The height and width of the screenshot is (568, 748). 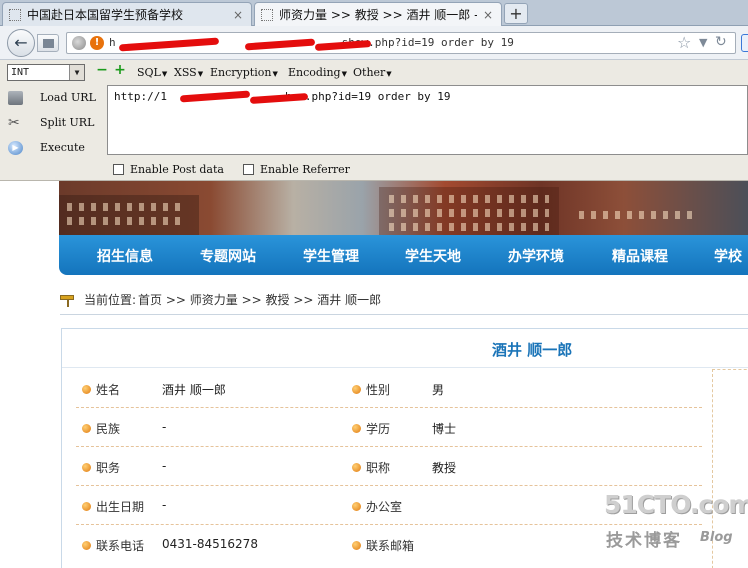 What do you see at coordinates (152, 72) in the screenshot?
I see `menu-sql: SQL▼` at bounding box center [152, 72].